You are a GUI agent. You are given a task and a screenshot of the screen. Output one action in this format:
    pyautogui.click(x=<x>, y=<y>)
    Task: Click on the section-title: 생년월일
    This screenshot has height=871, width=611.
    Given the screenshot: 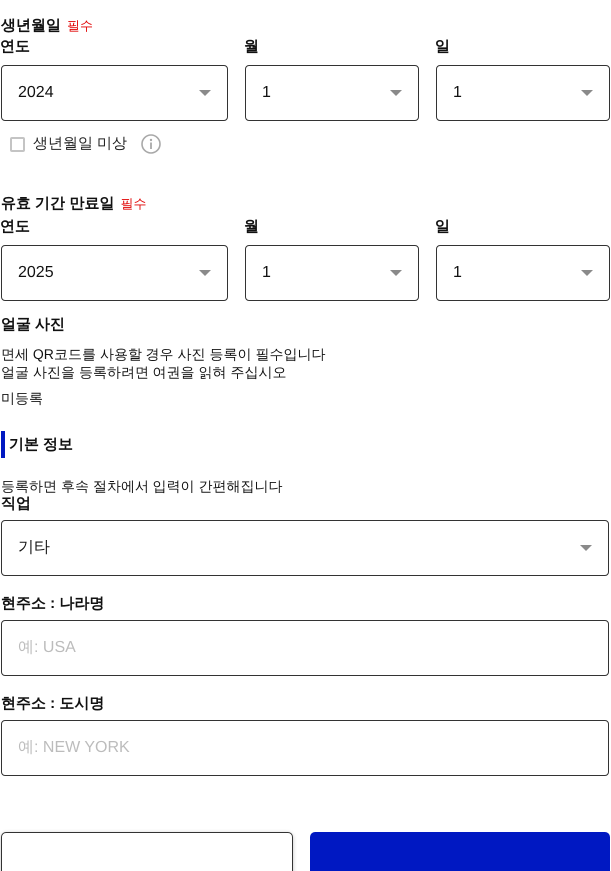 What is the action you would take?
    pyautogui.click(x=31, y=26)
    